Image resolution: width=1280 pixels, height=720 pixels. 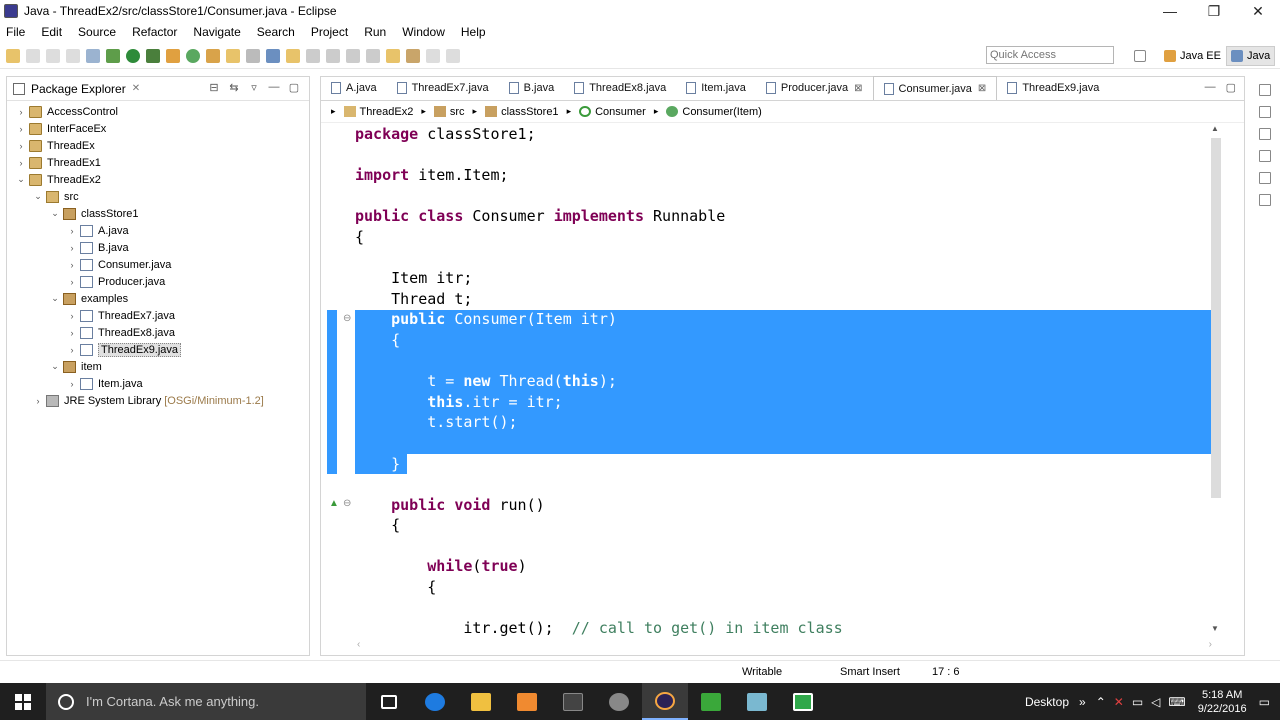 I want to click on horizontal-scrollbar: ‹ ›, so click(x=784, y=644).